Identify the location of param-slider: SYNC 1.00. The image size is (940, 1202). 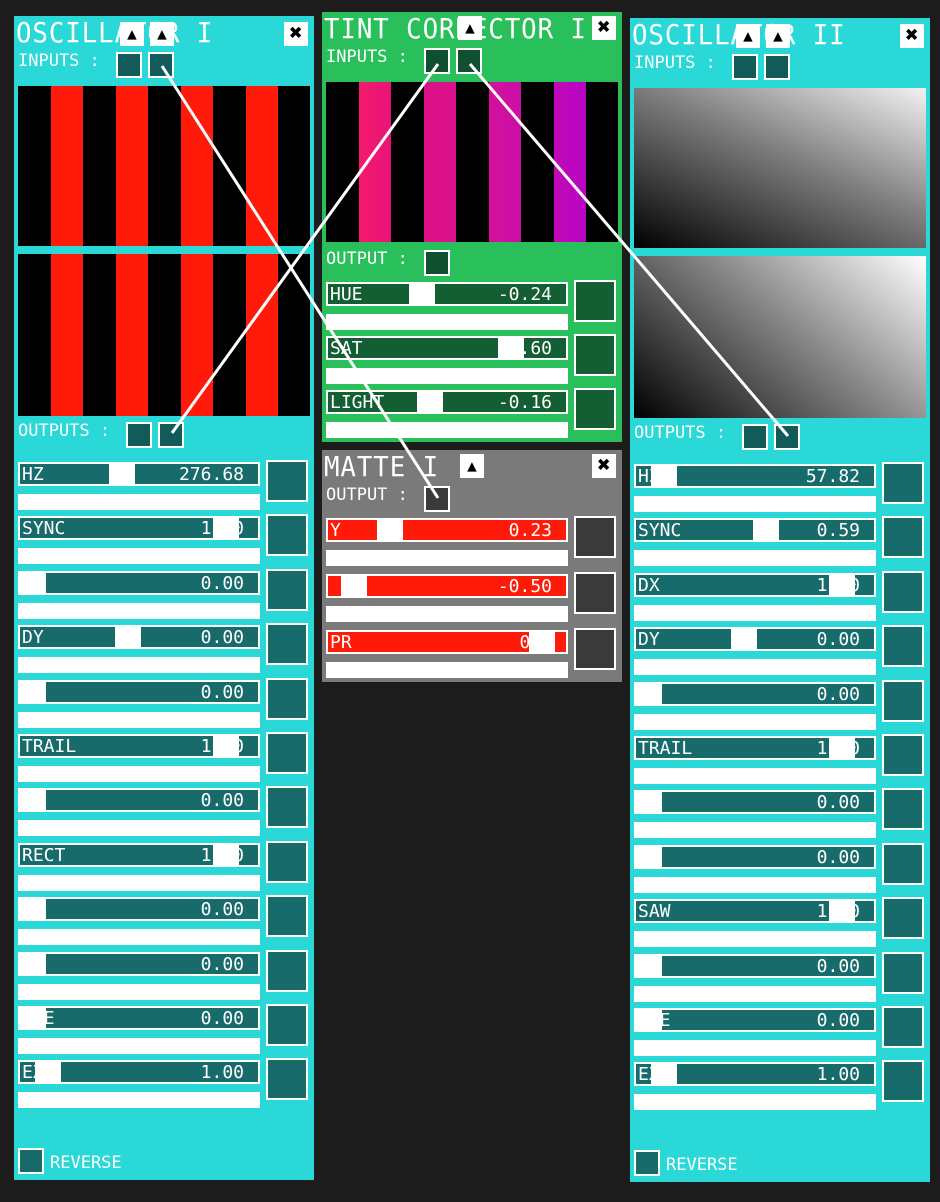
(139, 528).